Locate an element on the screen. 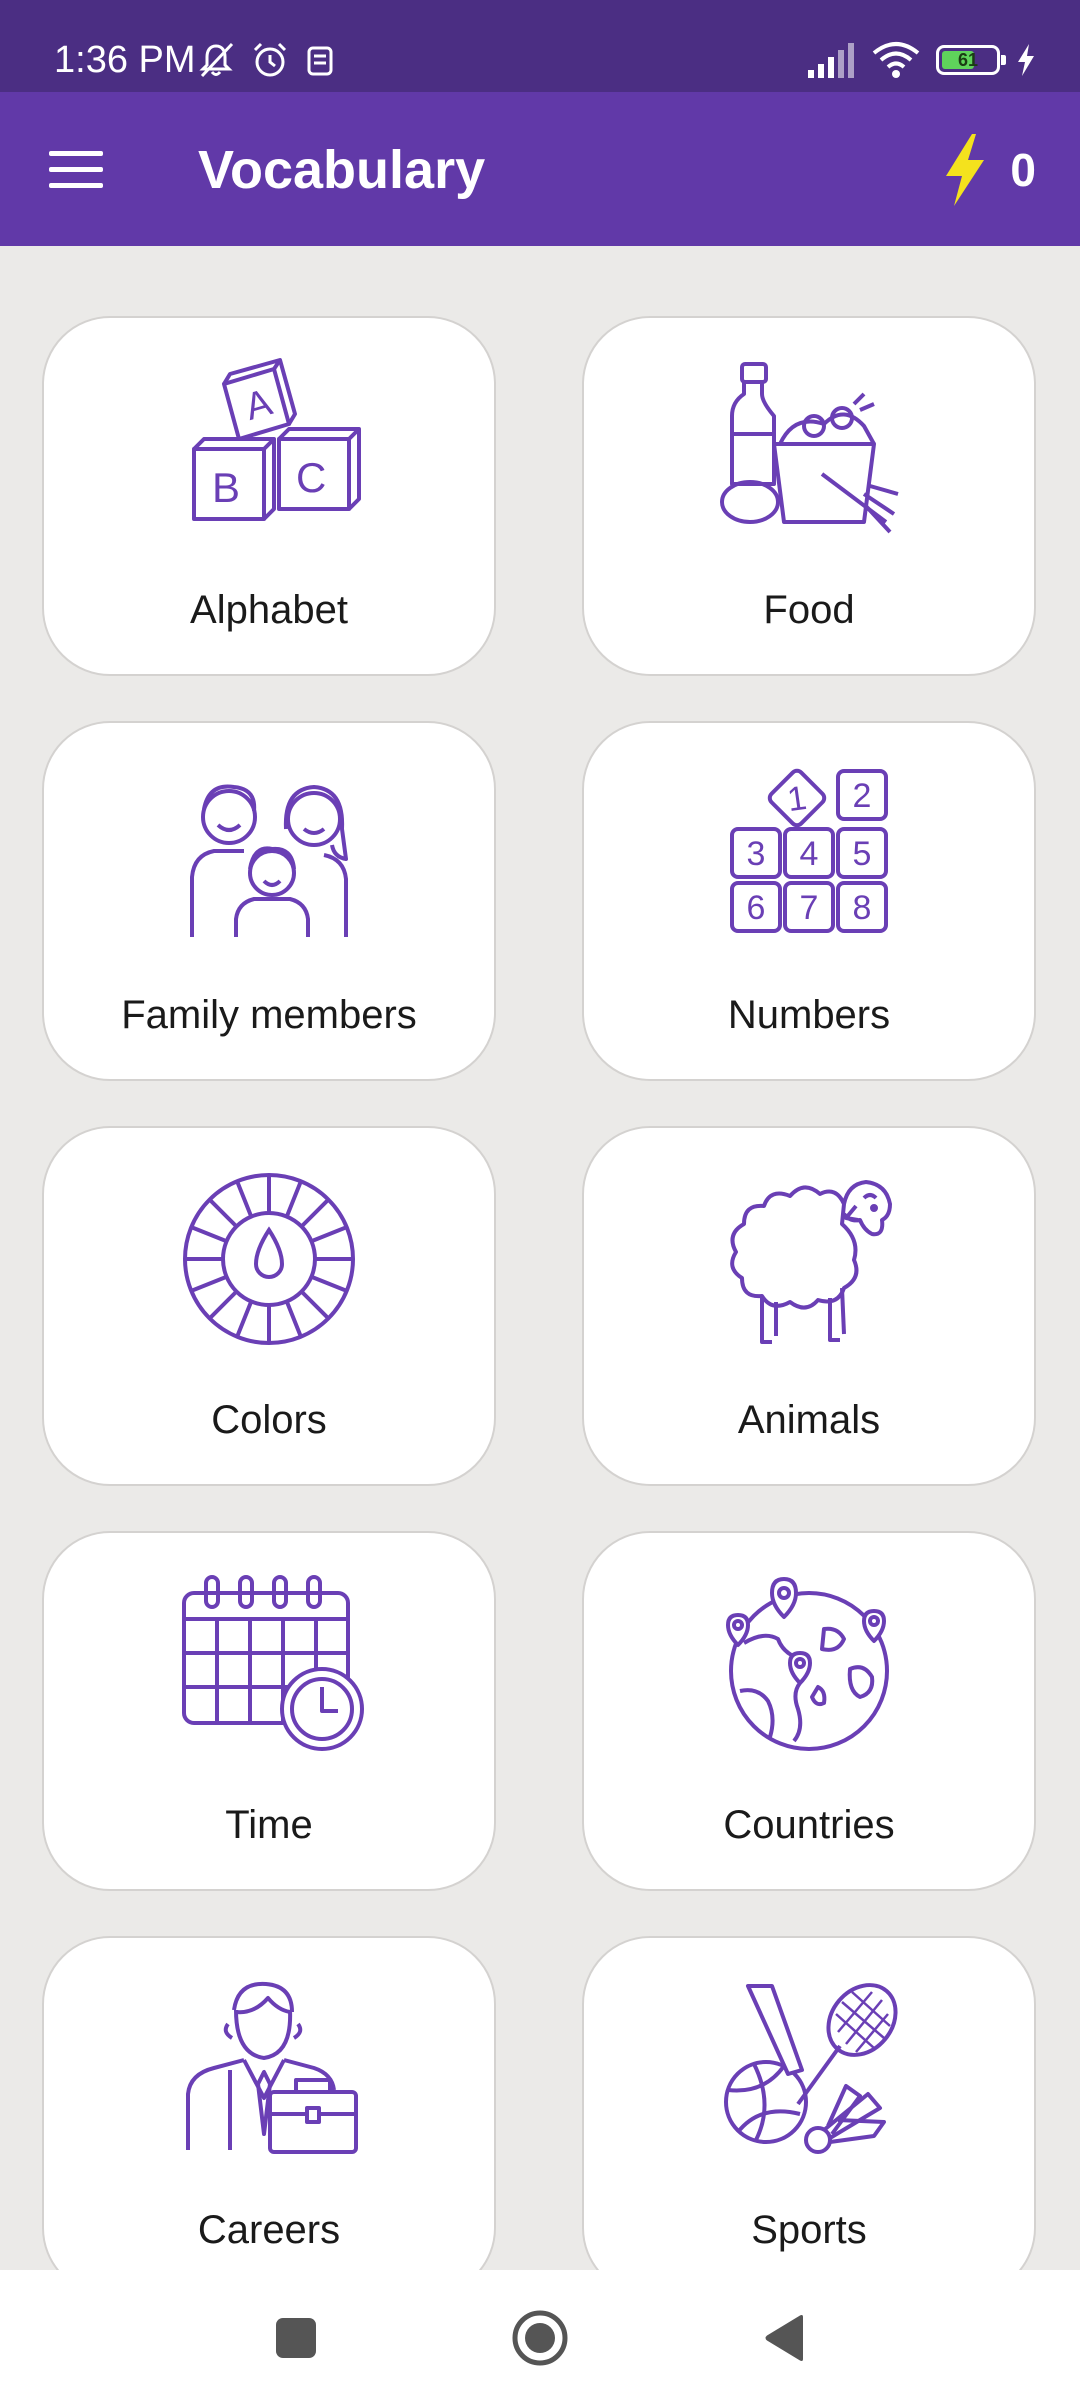  category-card-countries: Countries is located at coordinates (809, 1711).